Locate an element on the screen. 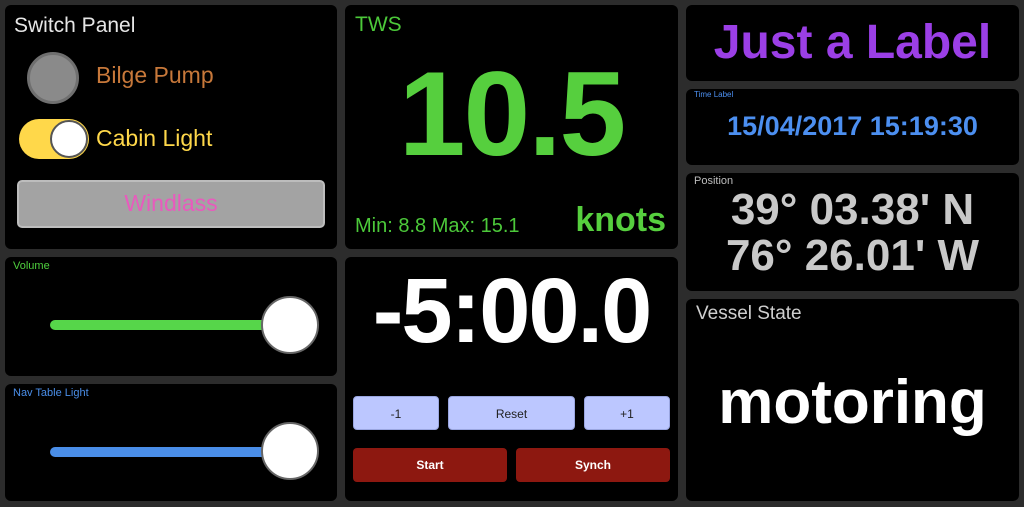  vessel-state-title: Vessel State is located at coordinates (749, 313).